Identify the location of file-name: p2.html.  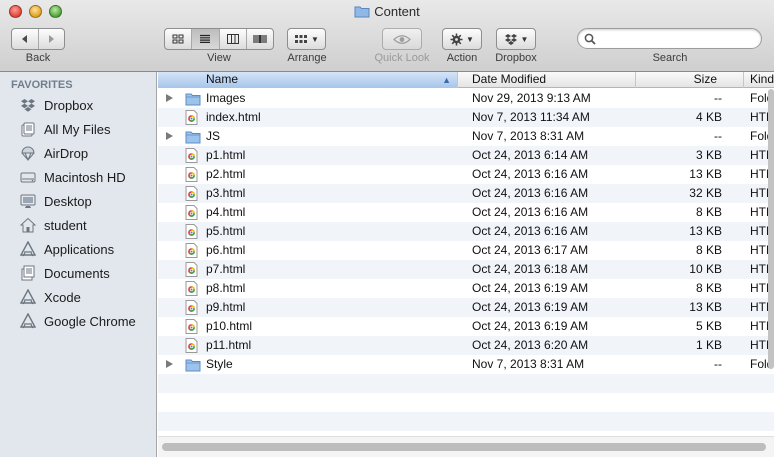
(226, 174).